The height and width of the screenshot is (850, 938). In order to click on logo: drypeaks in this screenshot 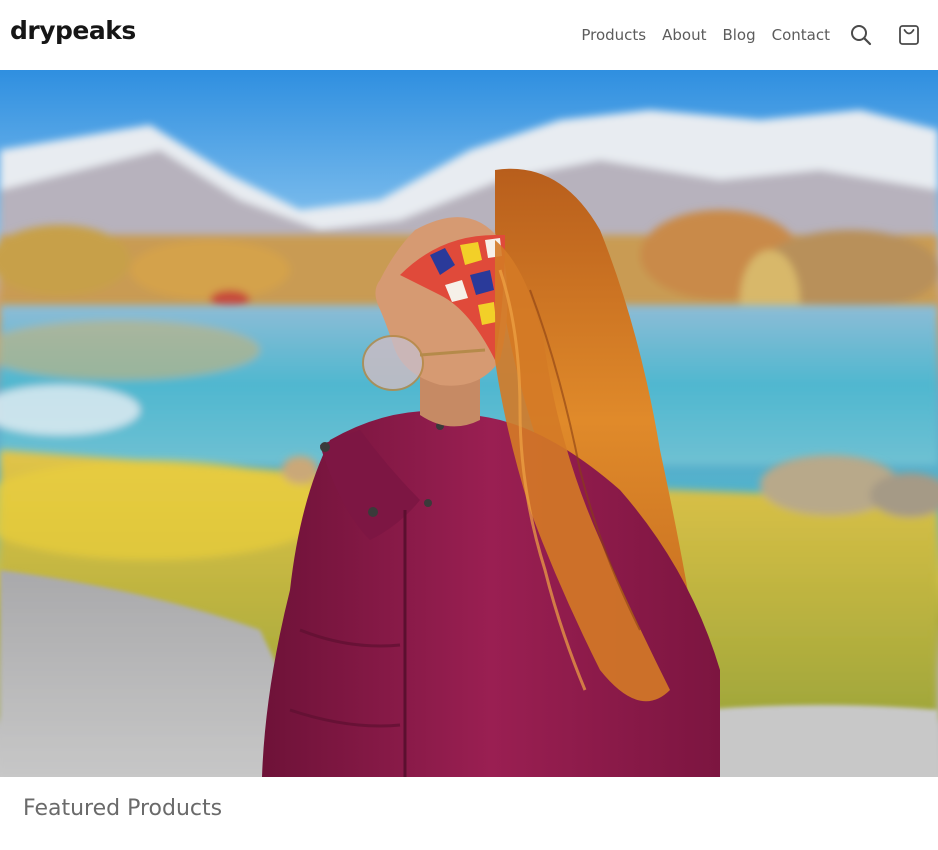, I will do `click(73, 30)`.